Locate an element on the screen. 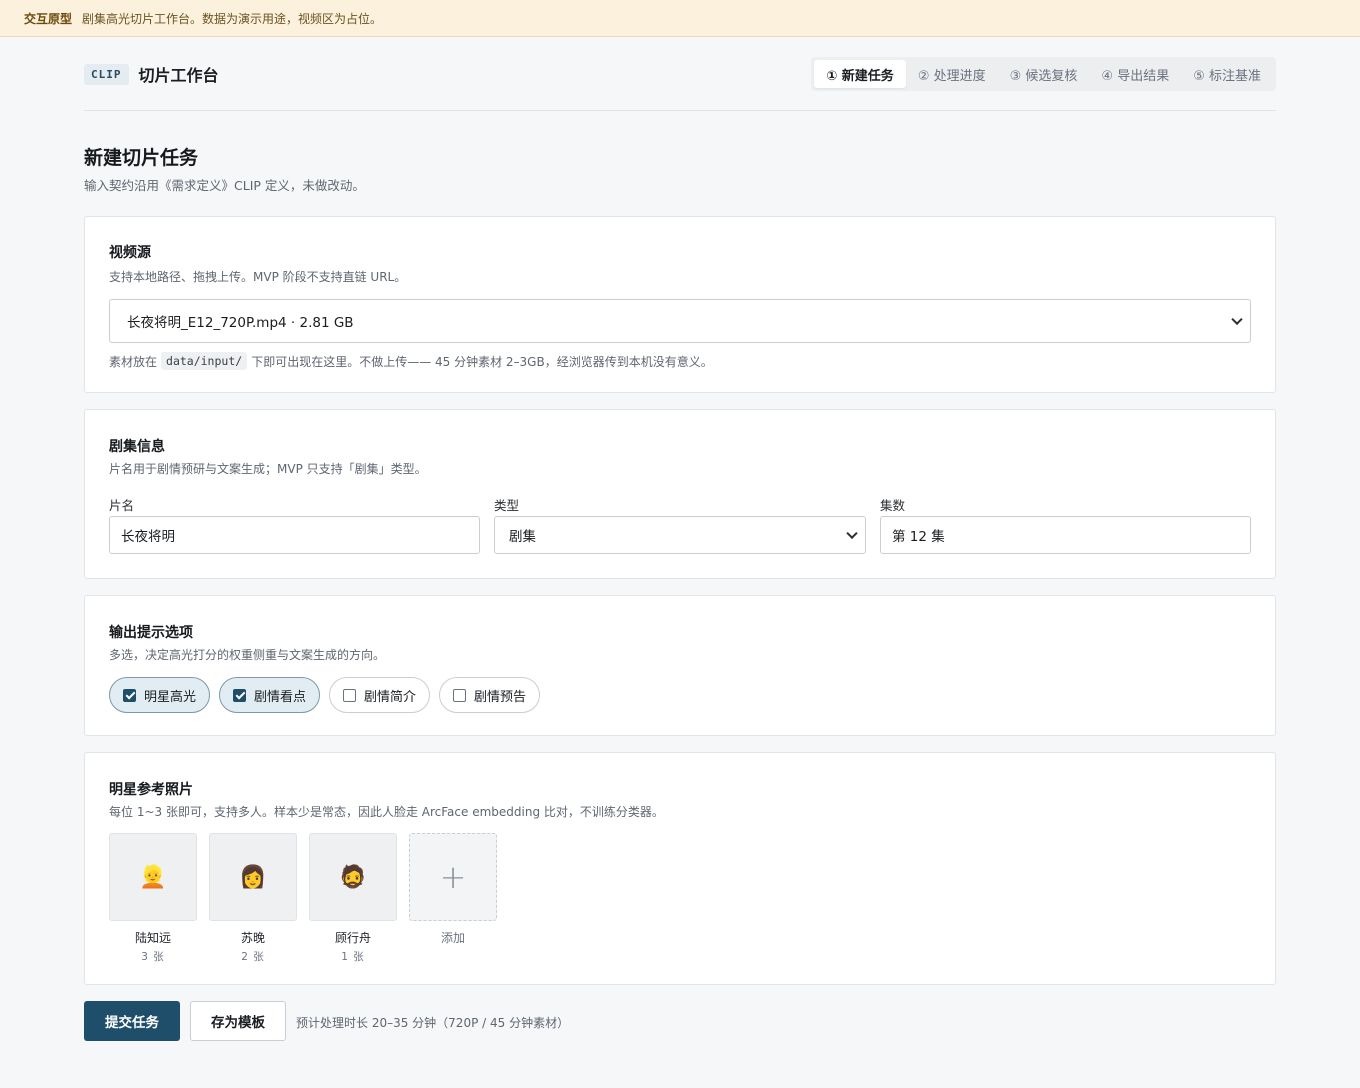 The image size is (1360, 1088). option-plot-highlight: 剧情看点 is located at coordinates (270, 695).